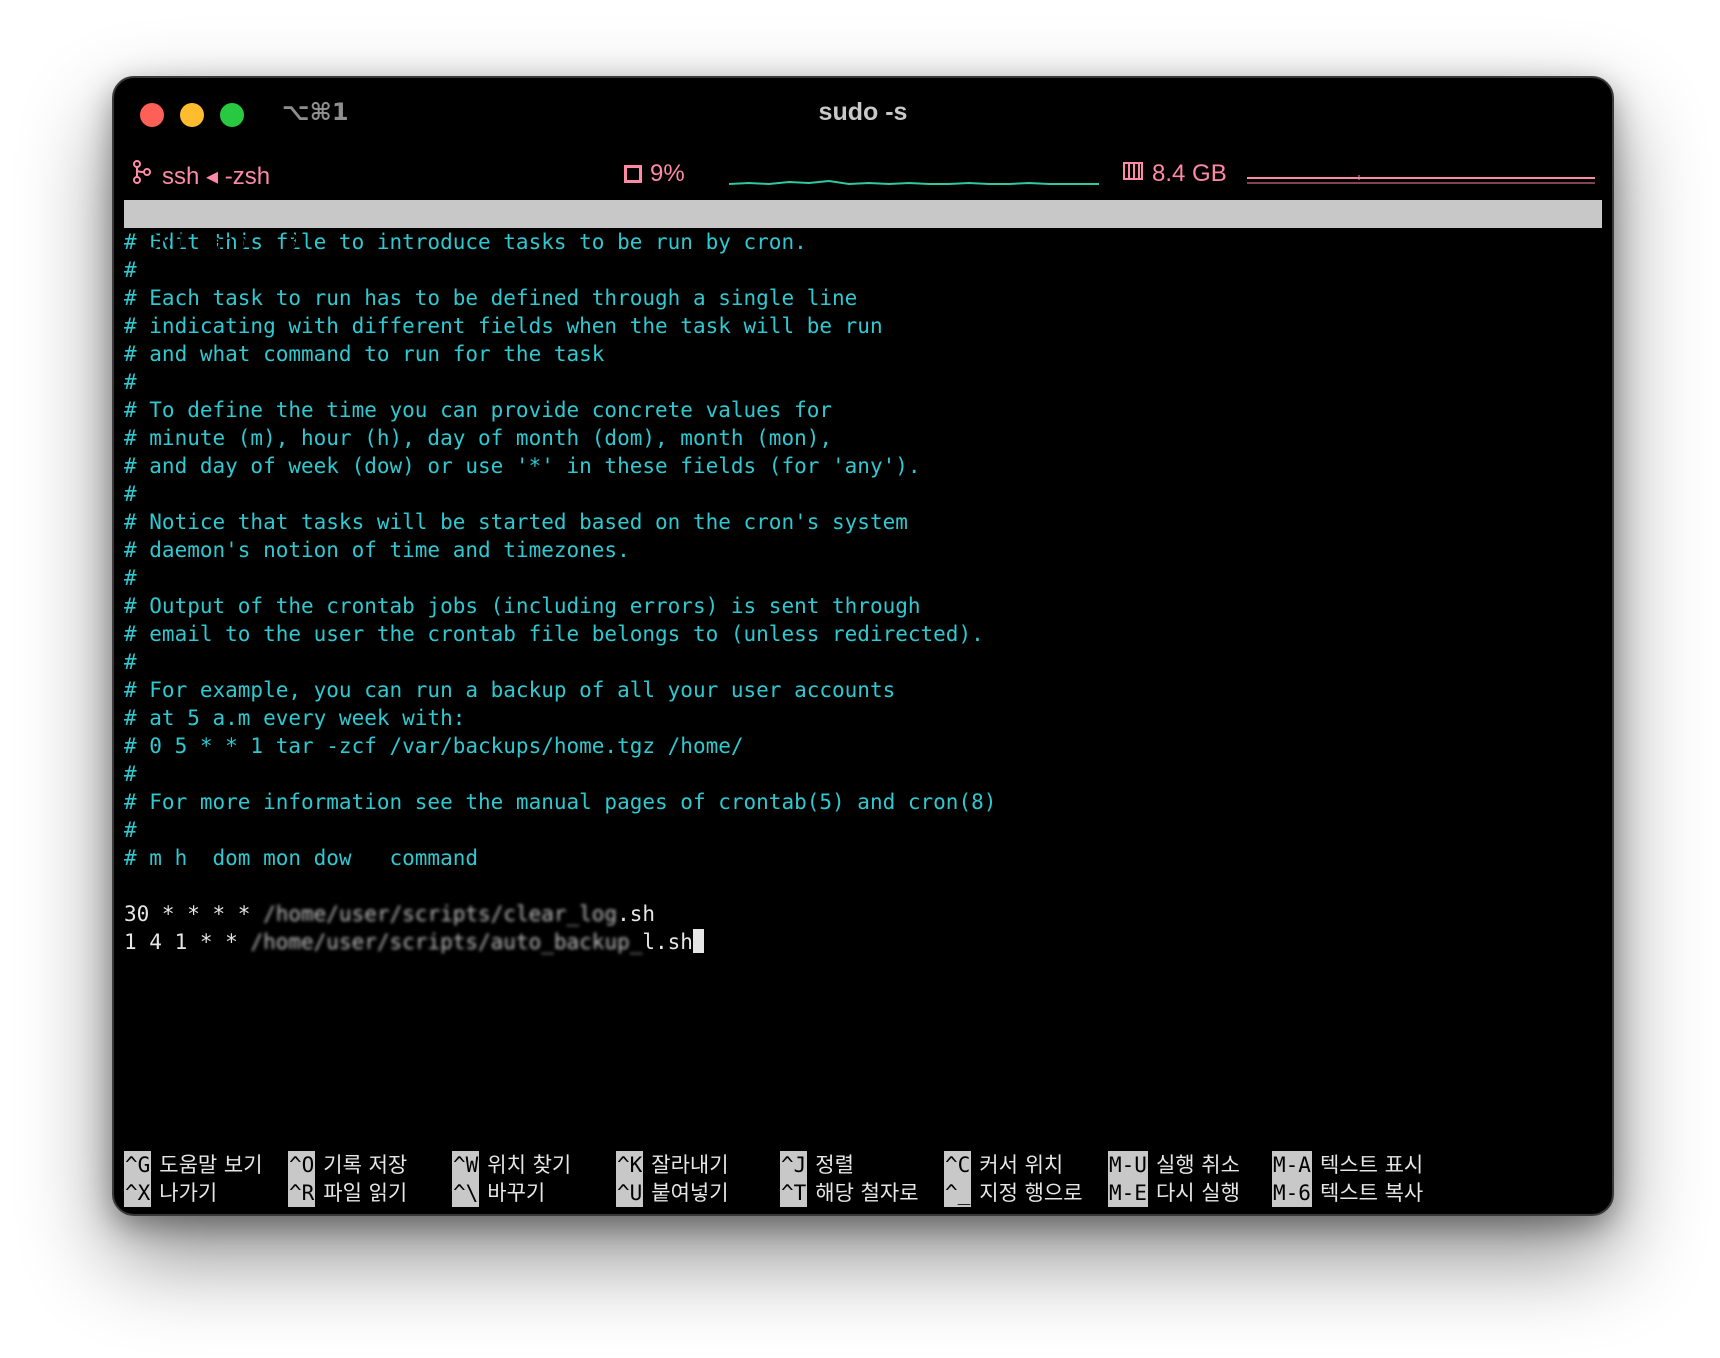  I want to click on shortcut-where-is: ^W 위치 찾기, so click(511, 1165).